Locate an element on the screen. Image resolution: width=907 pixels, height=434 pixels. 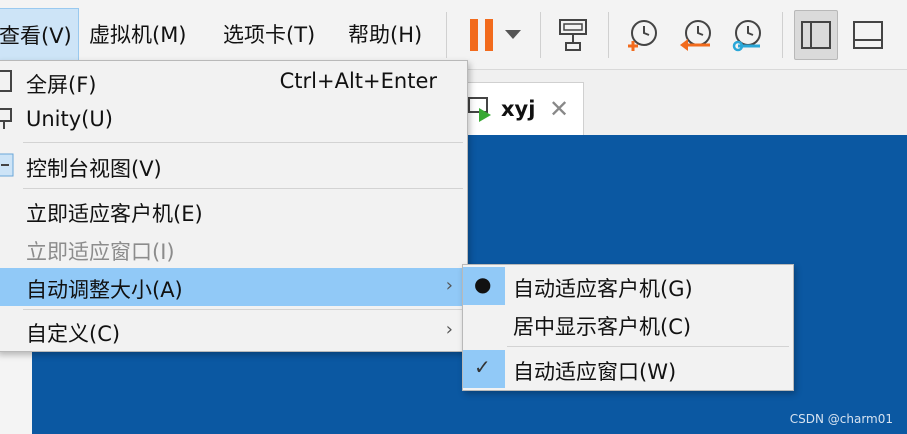
dropdown-arrow-icon is located at coordinates (513, 34).